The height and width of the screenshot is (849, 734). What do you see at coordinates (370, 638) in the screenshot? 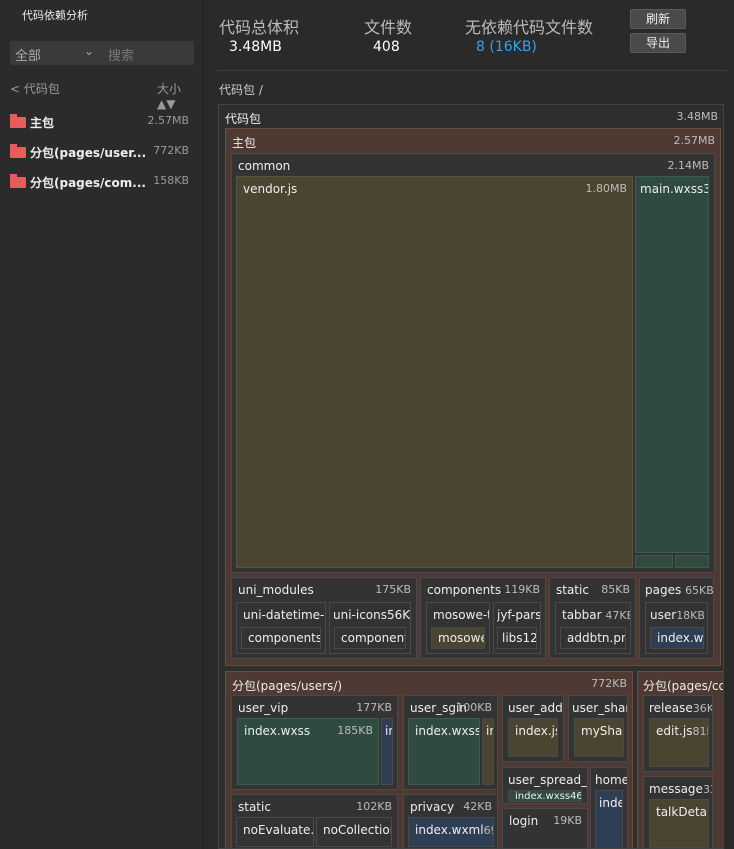
I see `treemap-node: components` at bounding box center [370, 638].